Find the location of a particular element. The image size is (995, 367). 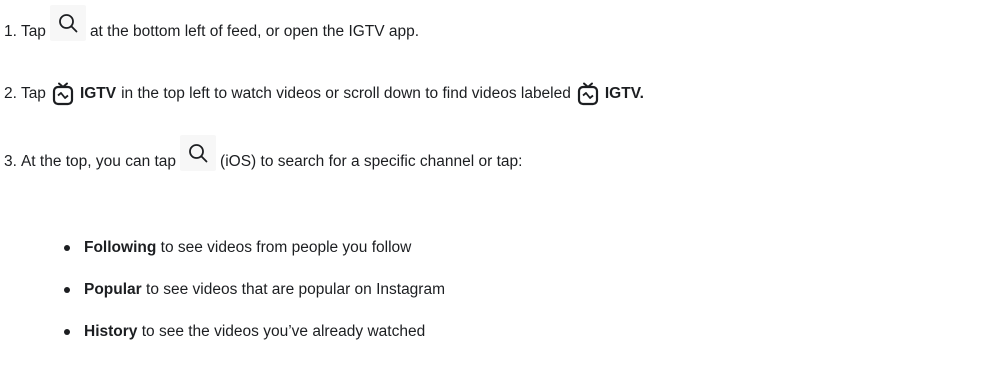

bullet-bold-label: History is located at coordinates (111, 331).